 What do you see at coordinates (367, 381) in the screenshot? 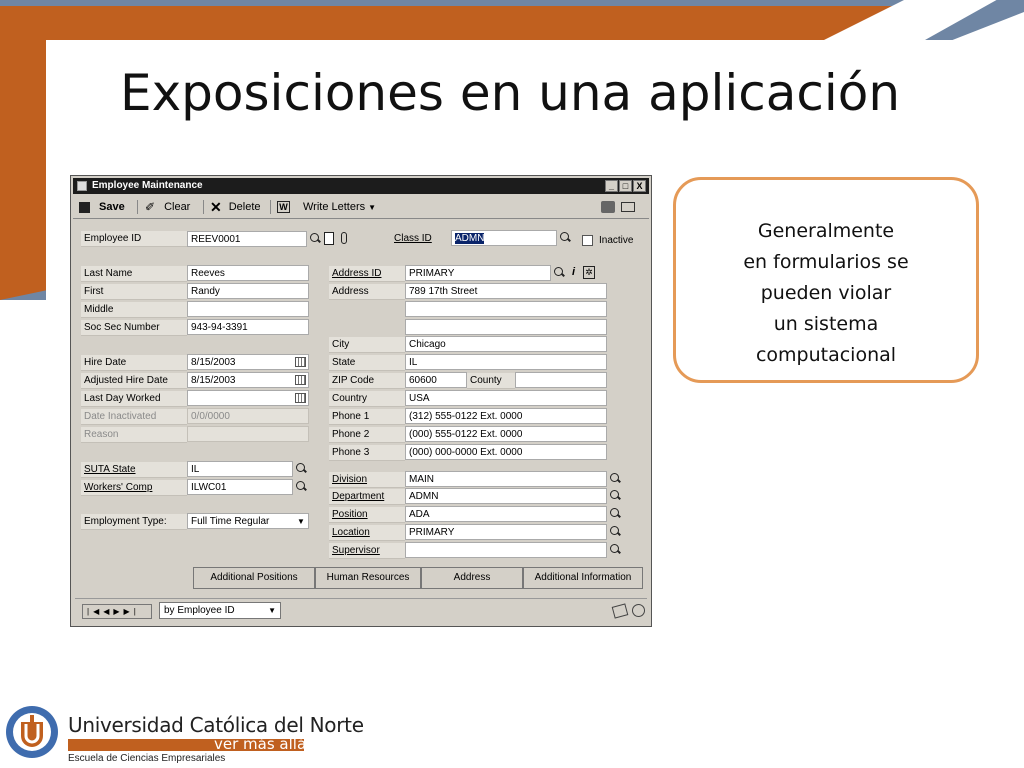
I see `zip-code-label: ZIP Code` at bounding box center [367, 381].